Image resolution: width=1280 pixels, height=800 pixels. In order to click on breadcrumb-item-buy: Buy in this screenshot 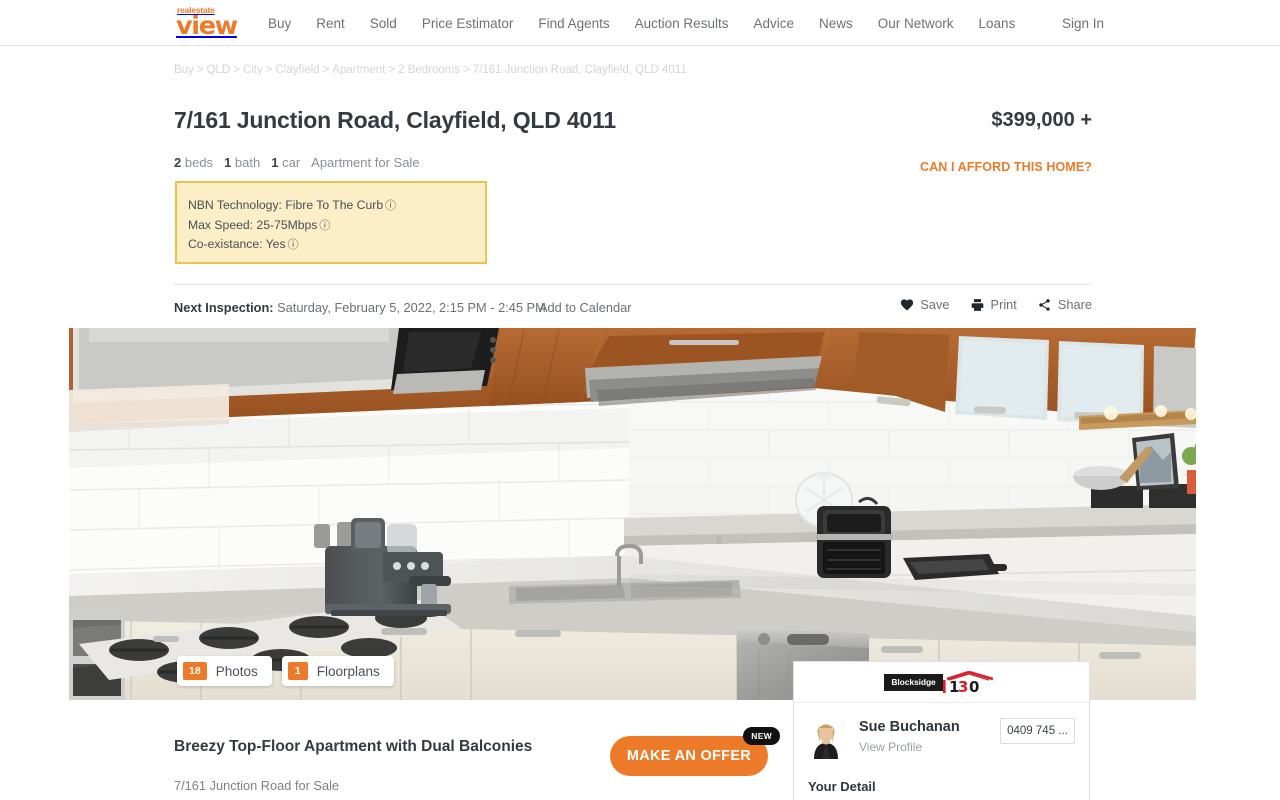, I will do `click(184, 70)`.